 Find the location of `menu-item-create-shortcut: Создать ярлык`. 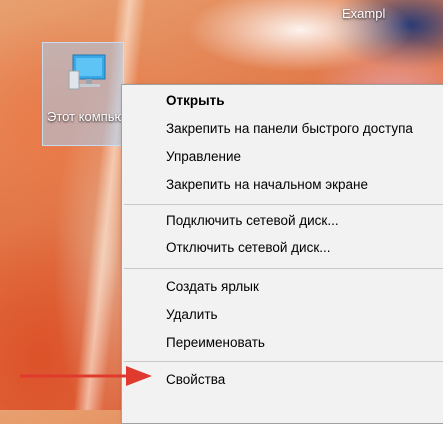

menu-item-create-shortcut: Создать ярлык is located at coordinates (212, 286).